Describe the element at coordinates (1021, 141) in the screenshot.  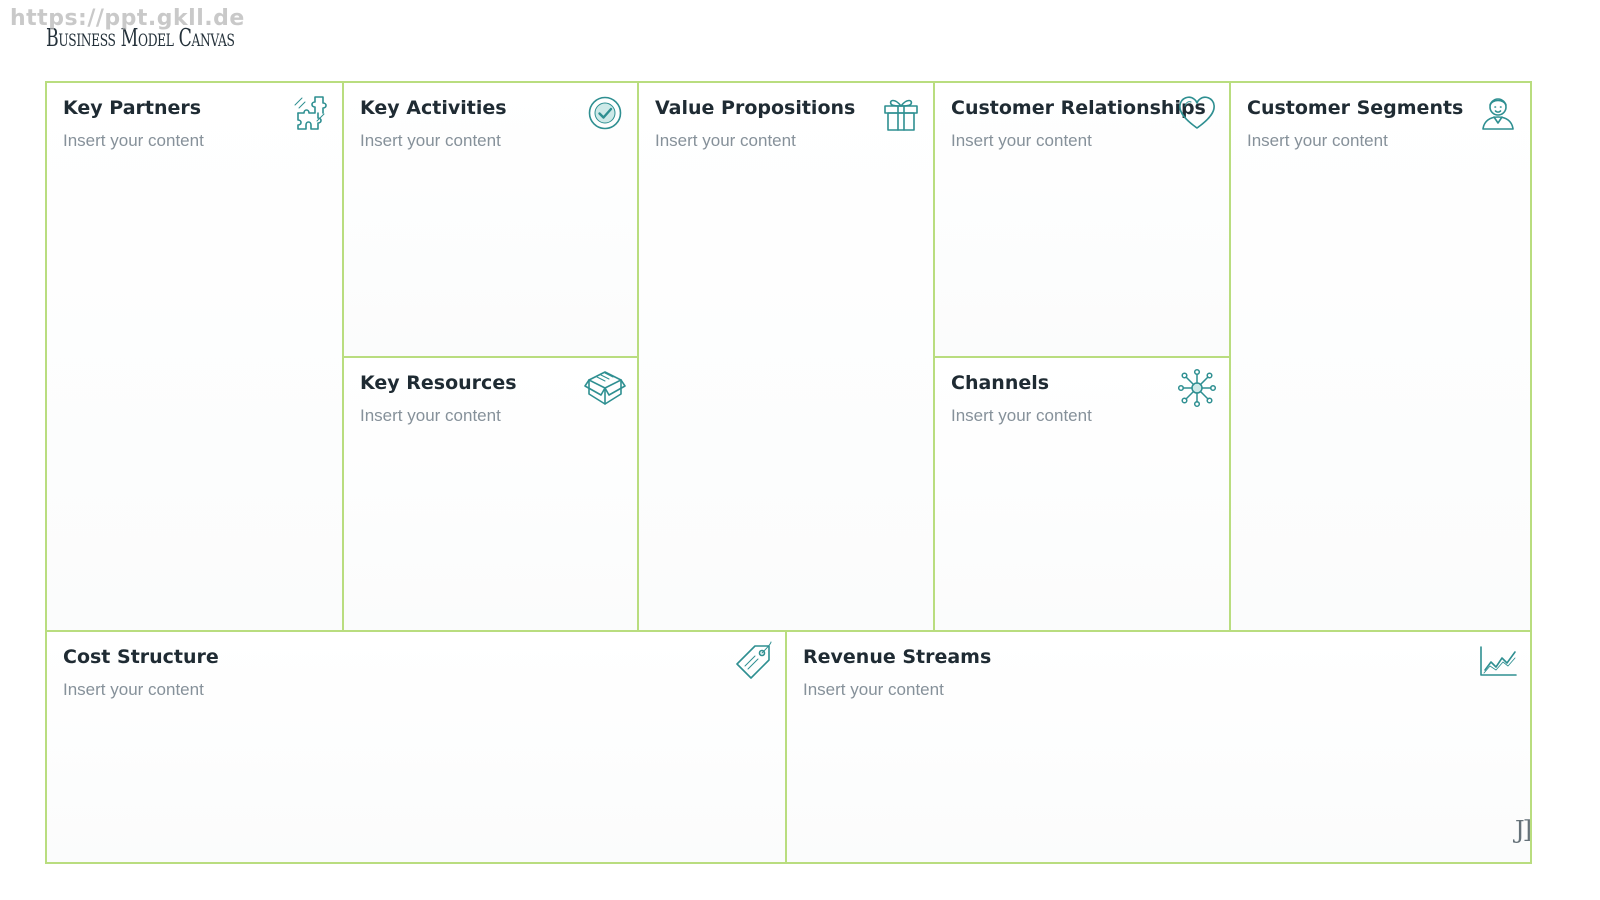
I see `customer-relationships-content: Insert your content` at that location.